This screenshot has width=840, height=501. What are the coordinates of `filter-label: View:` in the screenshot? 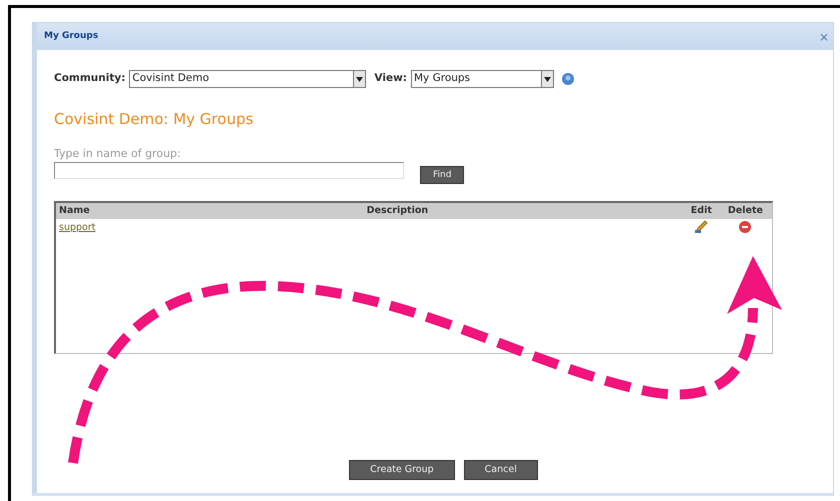 It's located at (390, 78).